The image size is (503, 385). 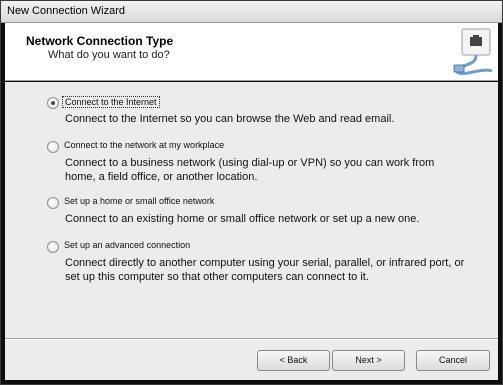 What do you see at coordinates (139, 201) in the screenshot?
I see `option-home-network-label: Set up a home or small office network` at bounding box center [139, 201].